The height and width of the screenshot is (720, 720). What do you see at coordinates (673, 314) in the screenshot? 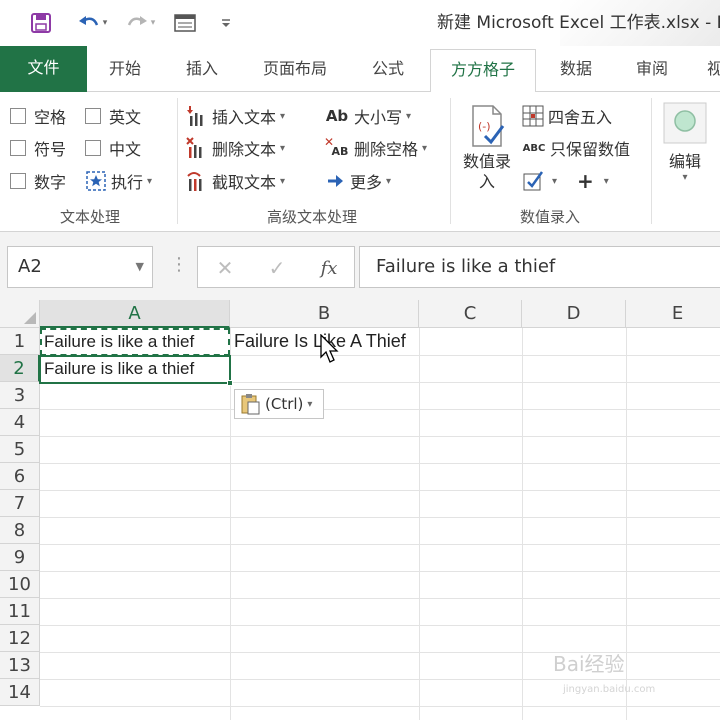
I see `column-header-e: E` at bounding box center [673, 314].